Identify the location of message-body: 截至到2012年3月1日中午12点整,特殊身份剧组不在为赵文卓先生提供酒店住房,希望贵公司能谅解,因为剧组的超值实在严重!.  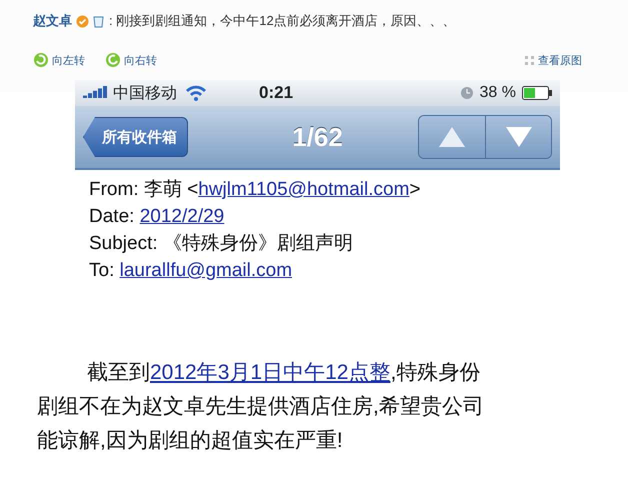
(261, 407).